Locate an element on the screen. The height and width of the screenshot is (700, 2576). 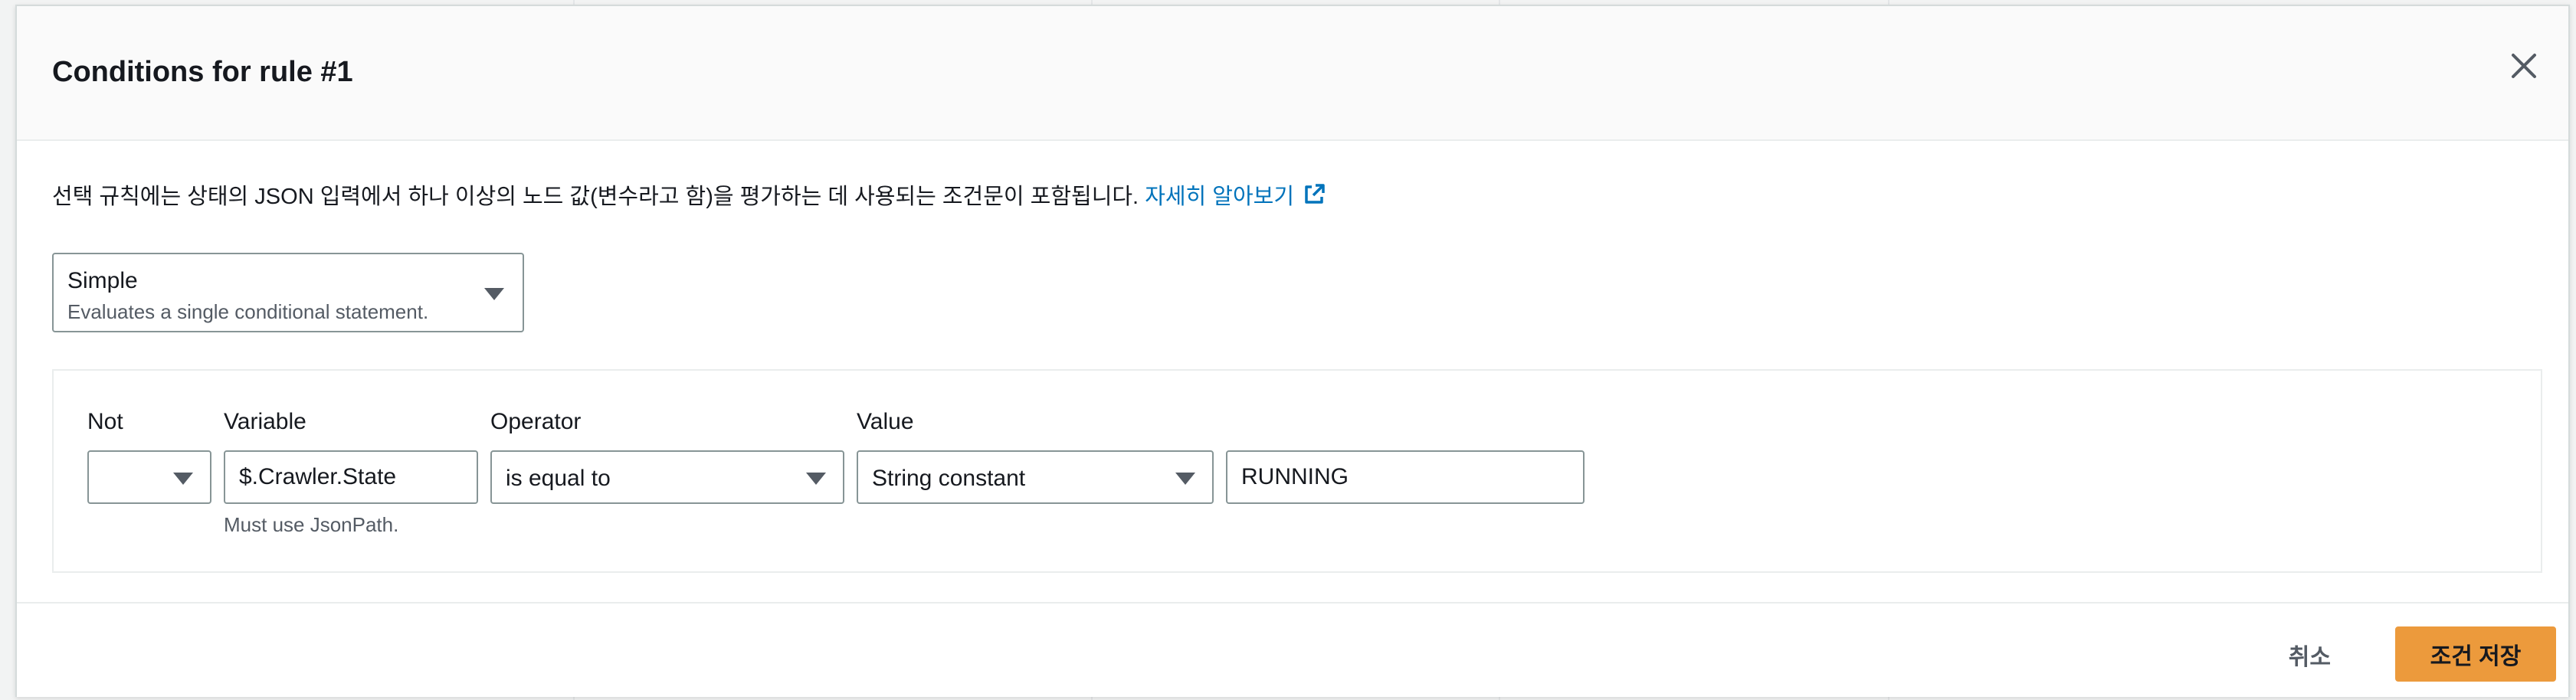
value-field is located at coordinates (1405, 477).